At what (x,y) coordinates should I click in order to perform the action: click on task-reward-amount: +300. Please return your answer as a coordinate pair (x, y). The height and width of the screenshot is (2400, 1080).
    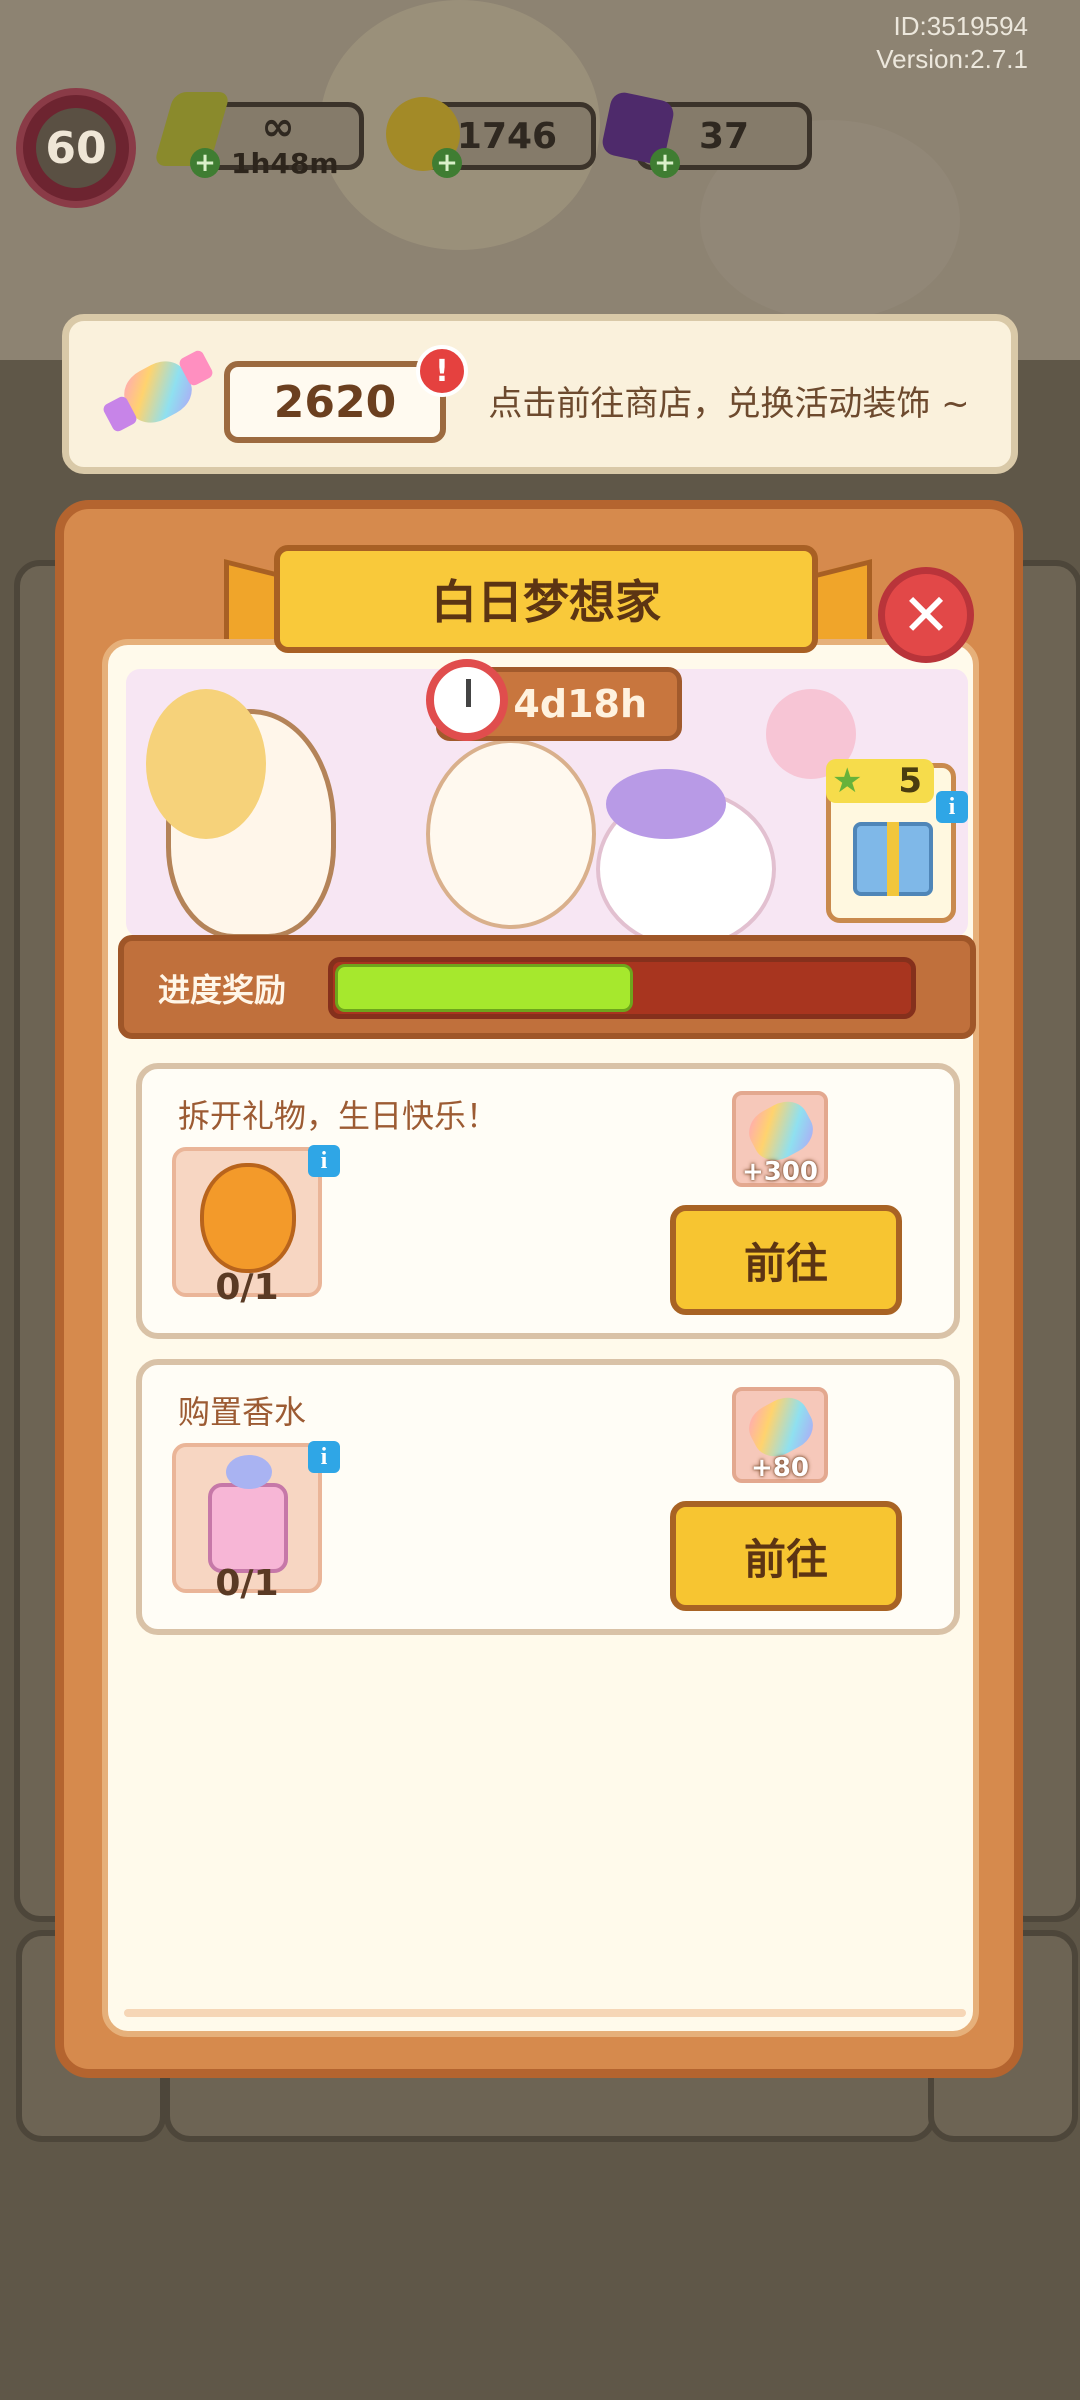
    Looking at the image, I should click on (780, 1172).